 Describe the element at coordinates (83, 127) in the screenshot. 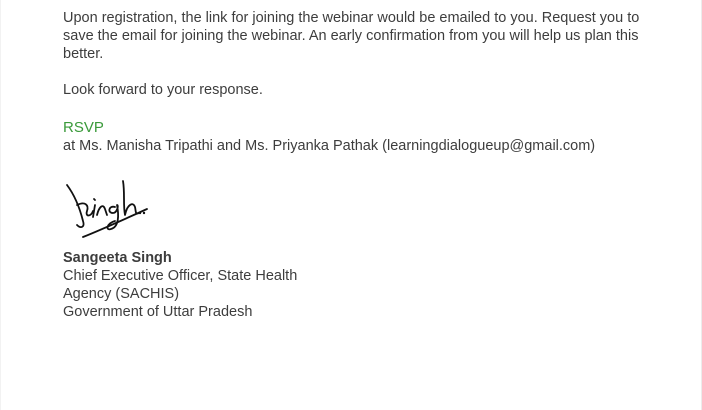

I see `rsvp-heading: RSVP` at that location.